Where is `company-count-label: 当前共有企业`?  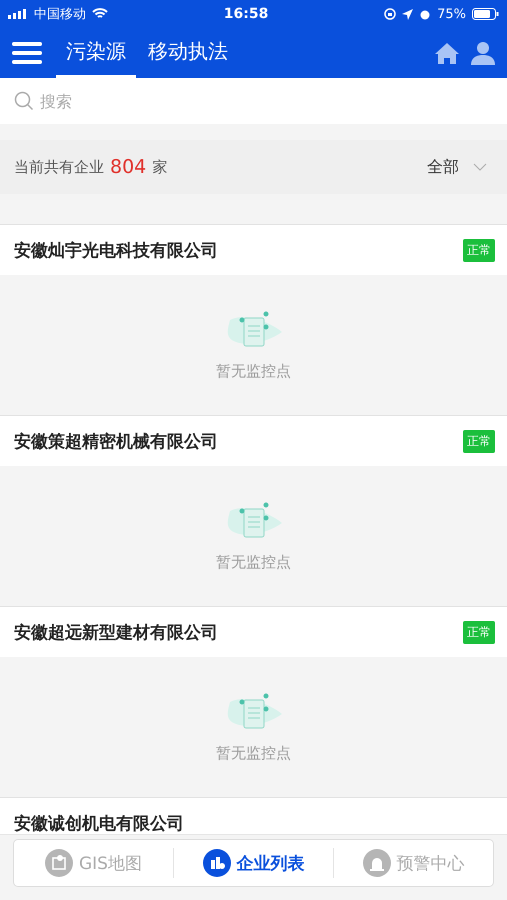 company-count-label: 当前共有企业 is located at coordinates (59, 167).